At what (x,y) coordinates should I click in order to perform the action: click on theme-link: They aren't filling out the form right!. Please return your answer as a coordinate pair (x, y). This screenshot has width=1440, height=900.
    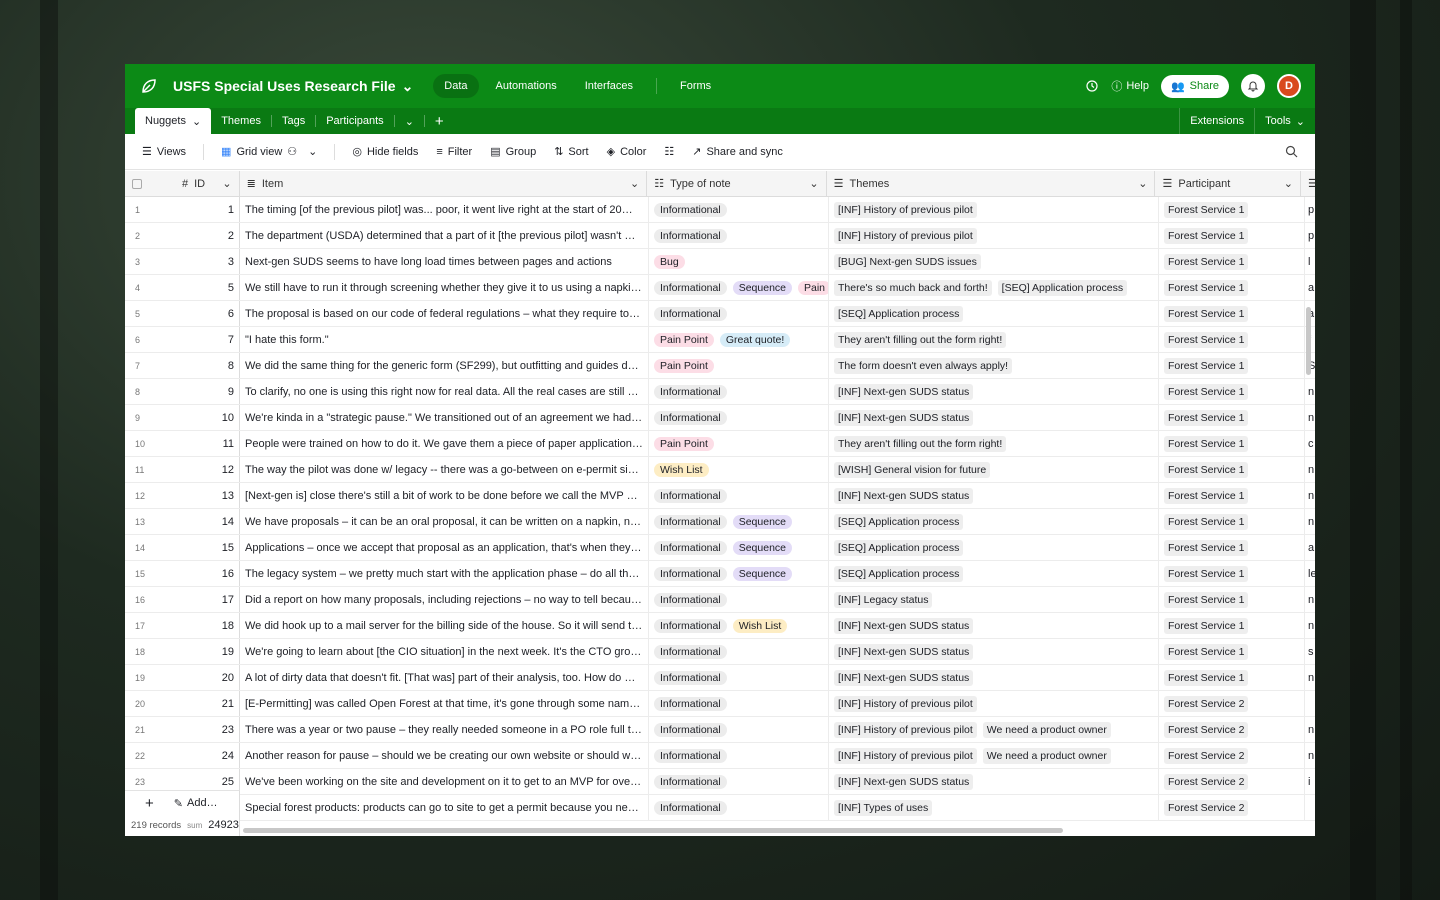
    Looking at the image, I should click on (920, 443).